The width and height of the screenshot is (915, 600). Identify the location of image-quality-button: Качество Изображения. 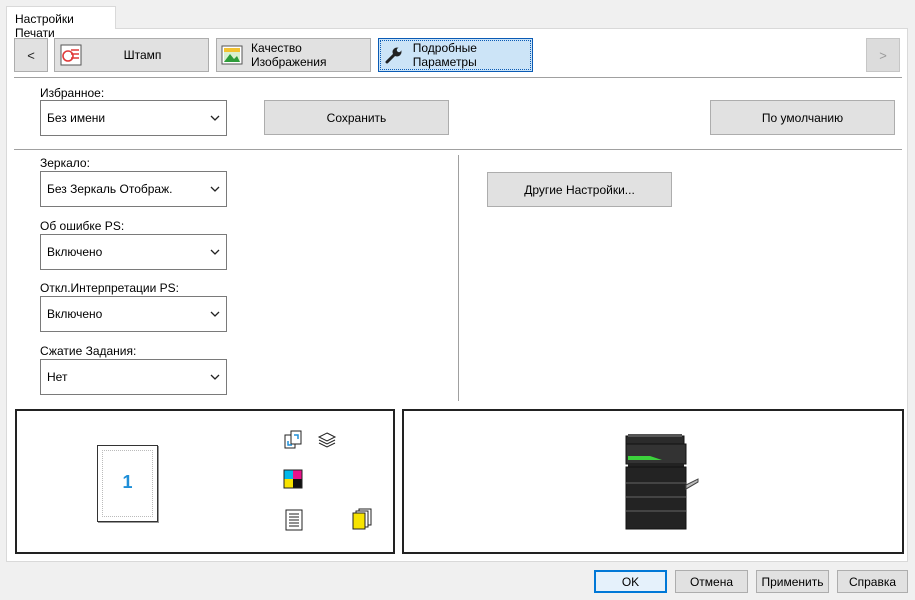
(293, 55).